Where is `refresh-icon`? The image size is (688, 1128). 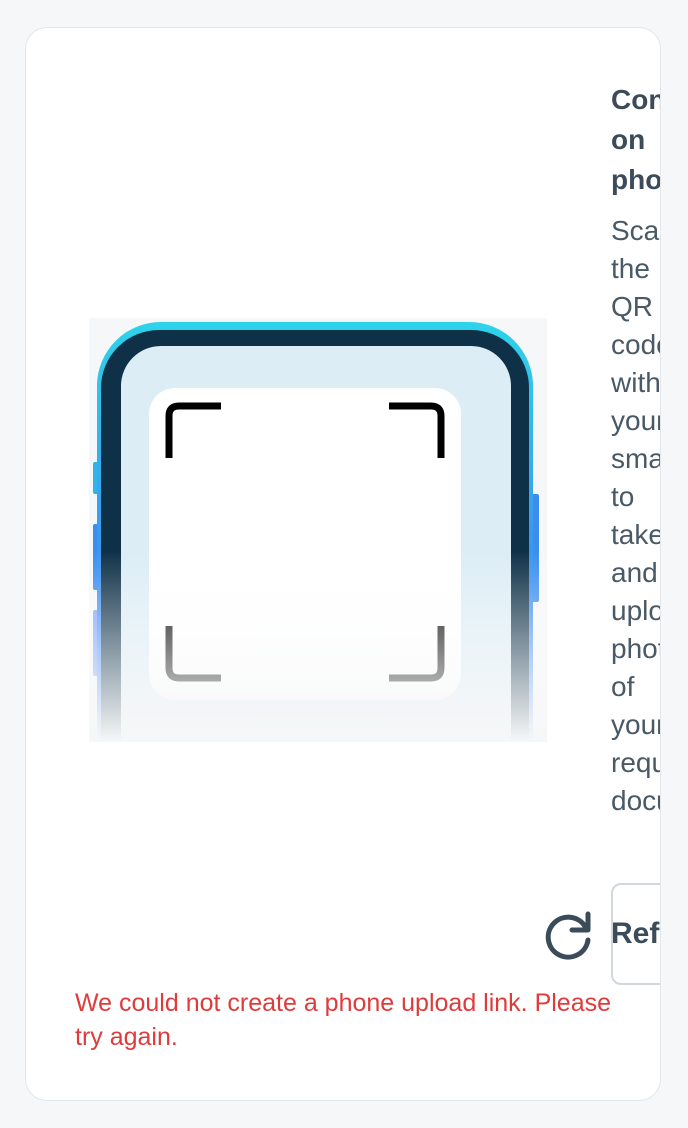 refresh-icon is located at coordinates (568, 934).